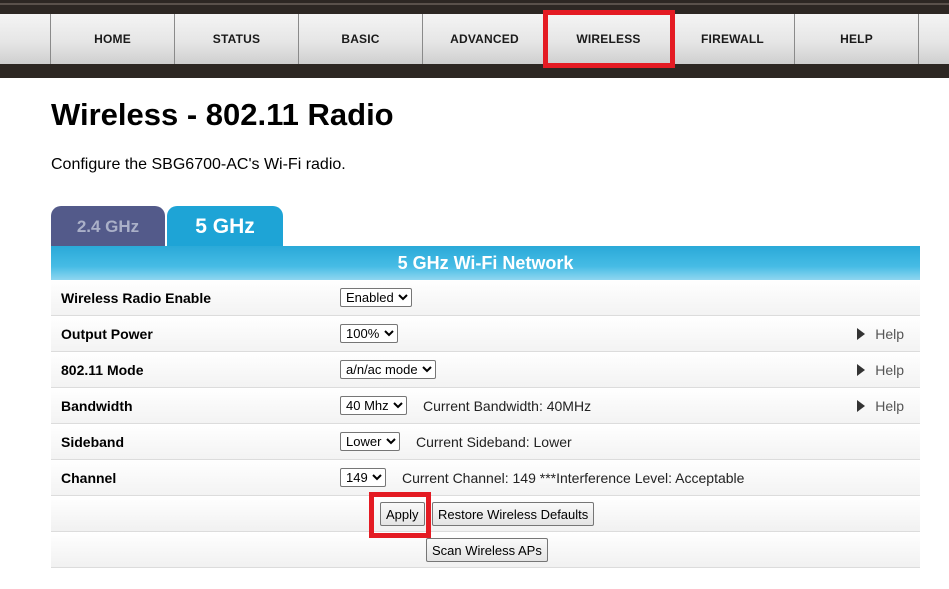 This screenshot has height=589, width=949. What do you see at coordinates (108, 226) in the screenshot?
I see `tab-2-4-ghz: 2.4 GHz` at bounding box center [108, 226].